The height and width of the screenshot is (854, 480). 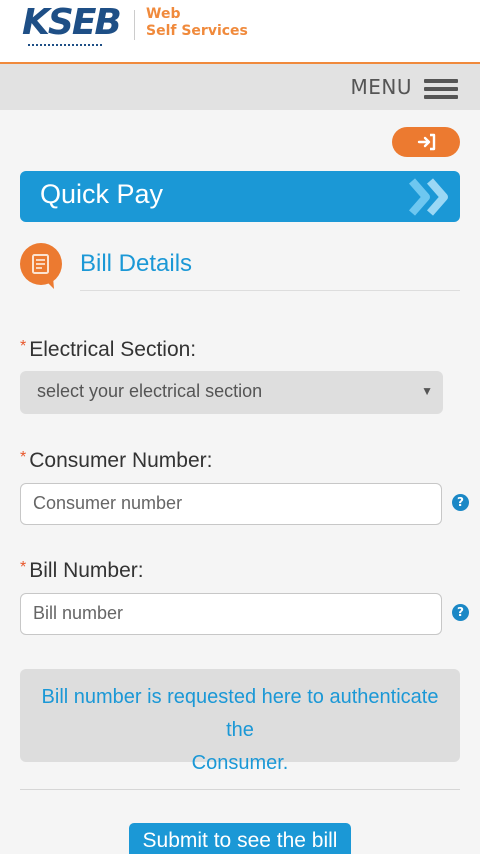 What do you see at coordinates (231, 614) in the screenshot?
I see `bill-number-input: Bill number` at bounding box center [231, 614].